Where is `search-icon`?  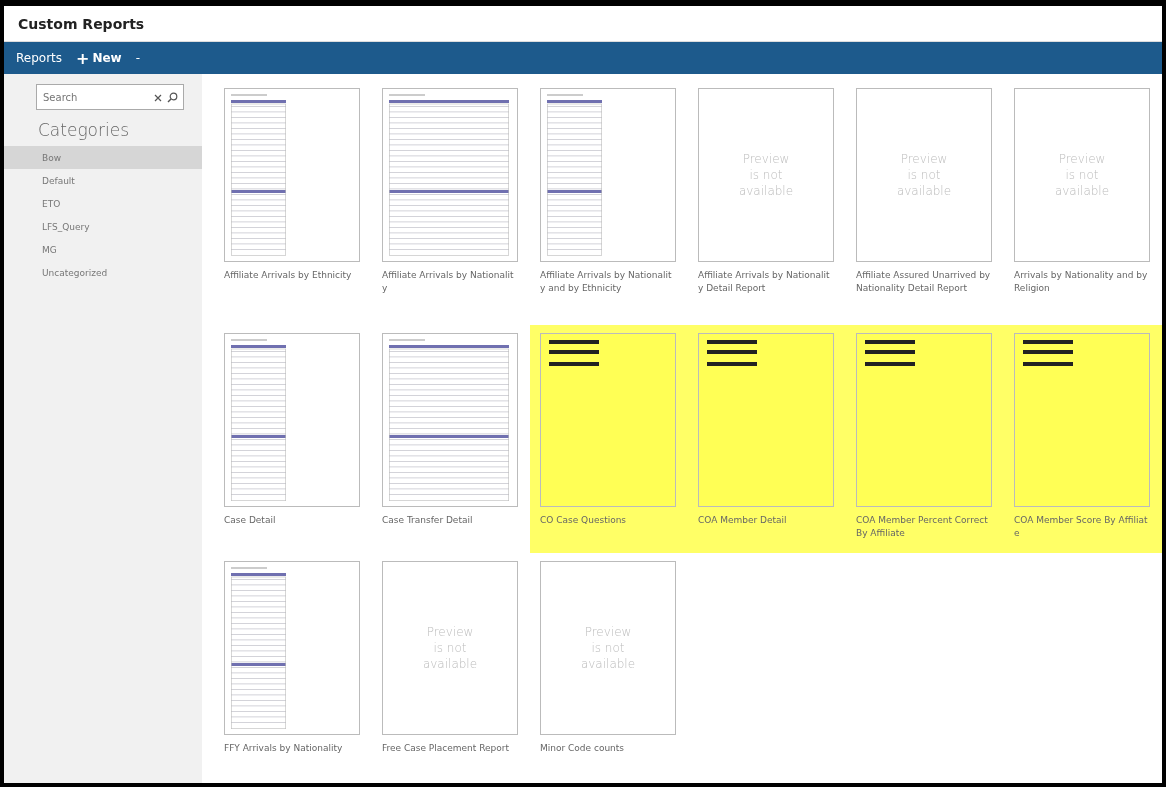 search-icon is located at coordinates (172, 97).